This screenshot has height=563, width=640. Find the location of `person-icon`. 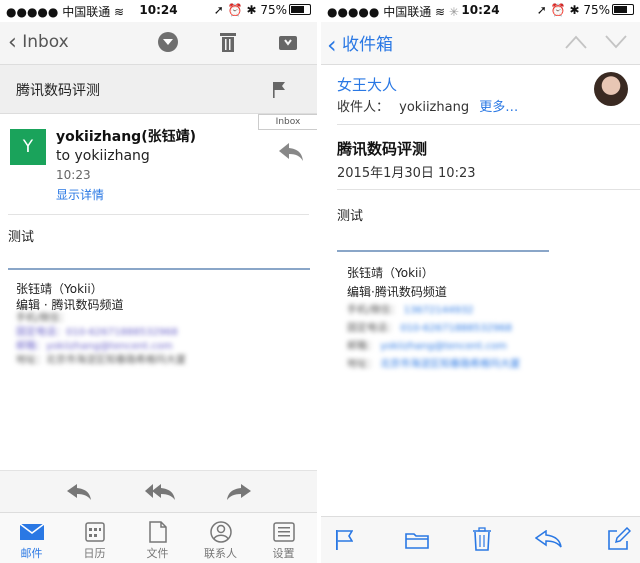

person-icon is located at coordinates (220, 532).